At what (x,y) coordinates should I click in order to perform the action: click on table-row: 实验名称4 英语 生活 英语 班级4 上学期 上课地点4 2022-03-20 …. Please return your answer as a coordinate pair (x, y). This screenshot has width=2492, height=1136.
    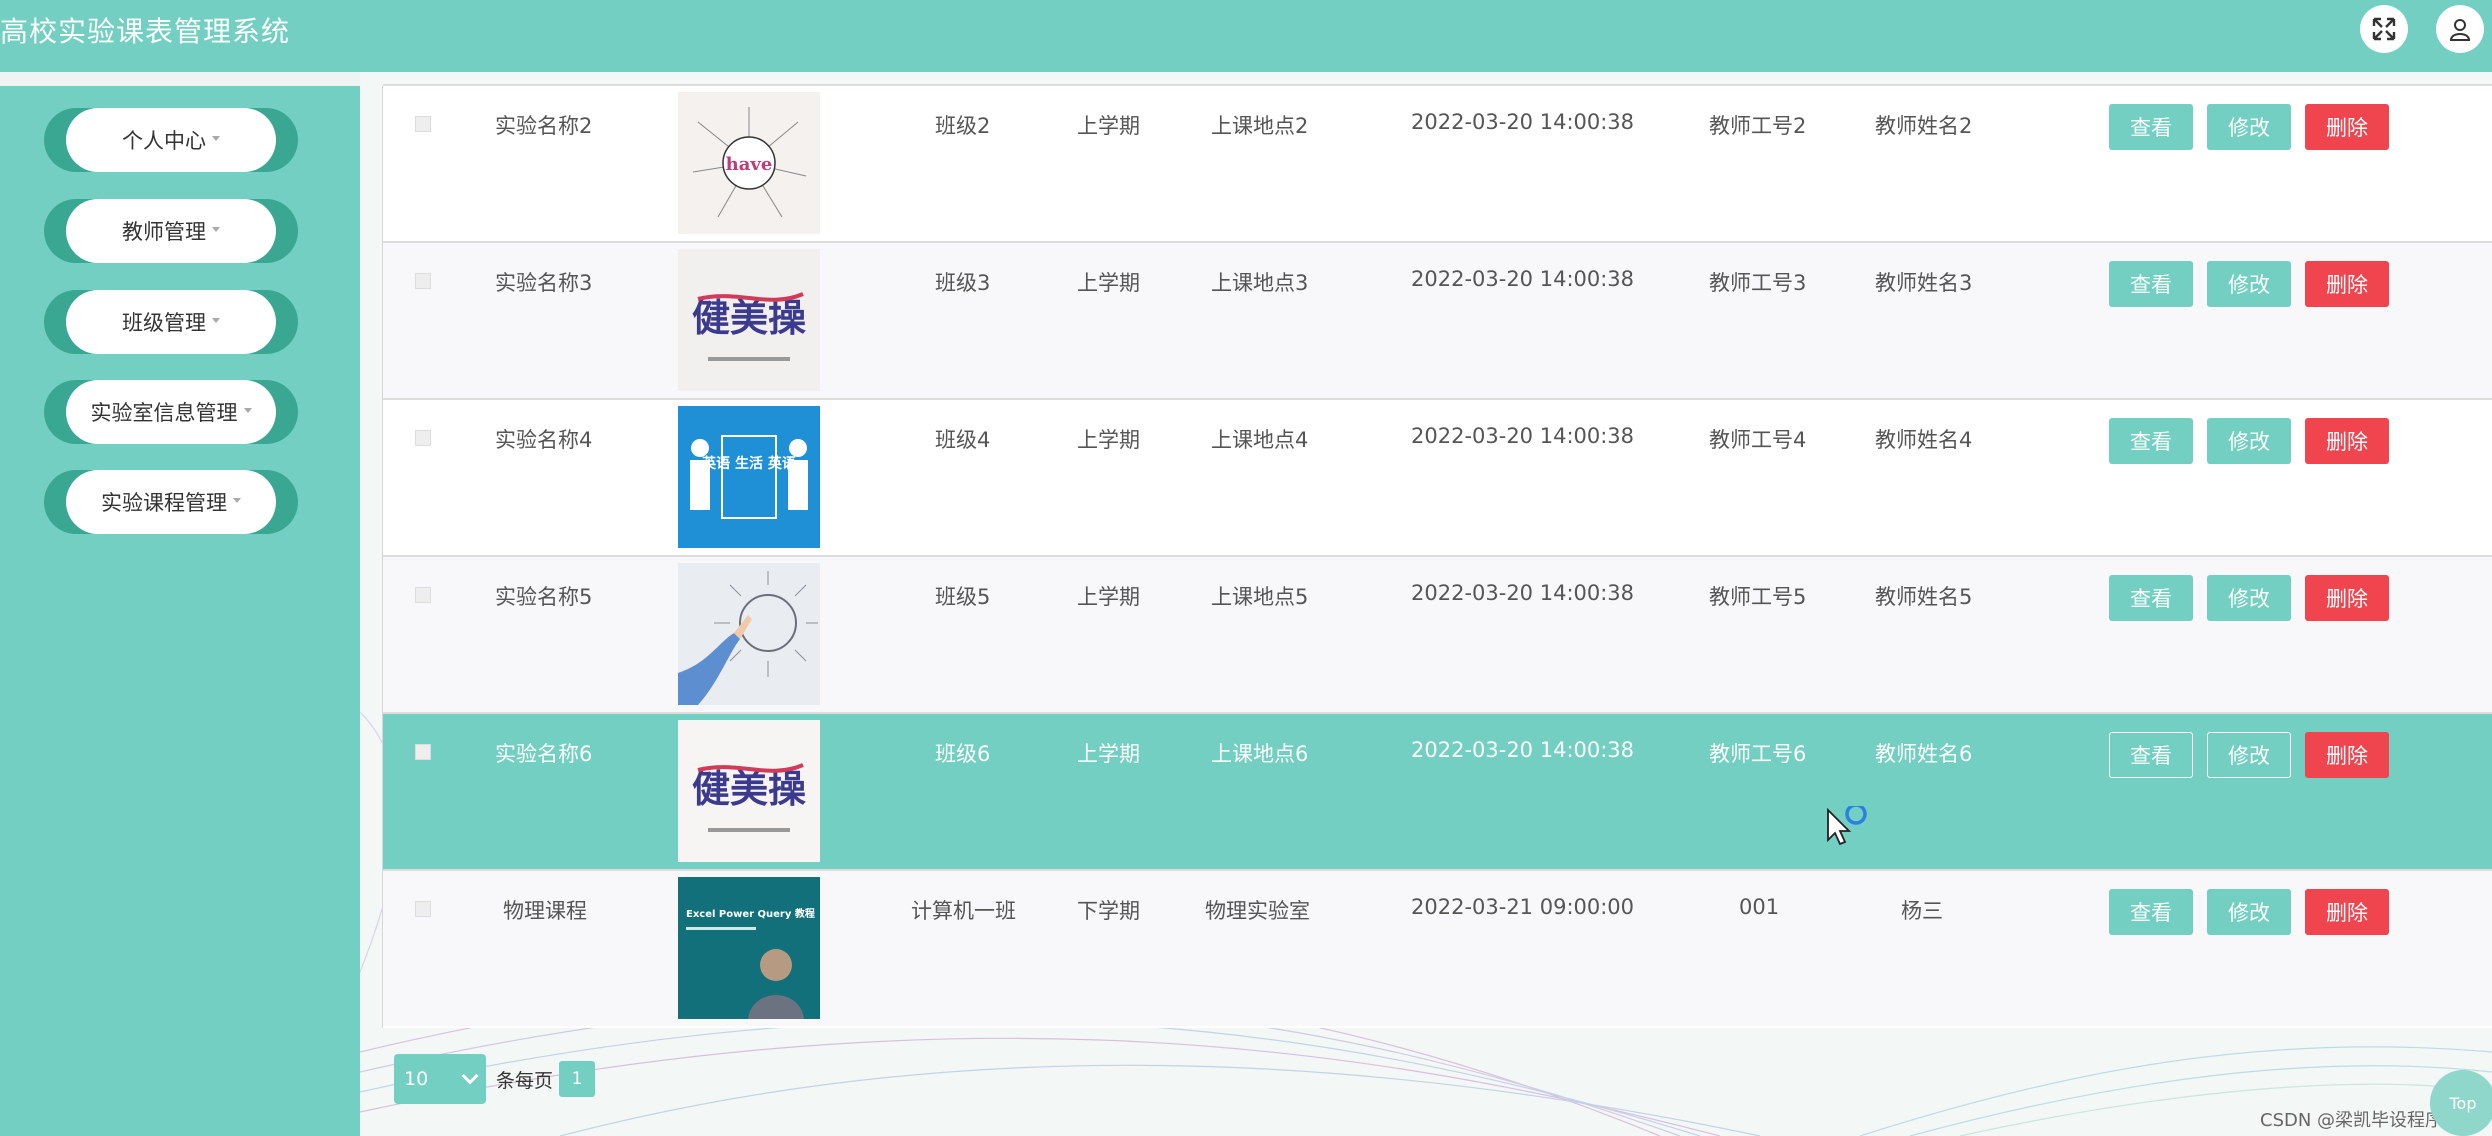
    Looking at the image, I should click on (1437, 476).